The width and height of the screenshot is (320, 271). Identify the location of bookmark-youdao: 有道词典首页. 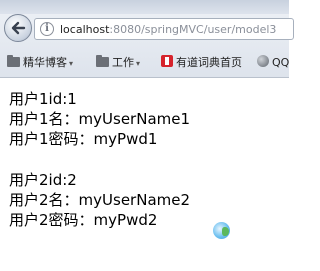
(201, 63).